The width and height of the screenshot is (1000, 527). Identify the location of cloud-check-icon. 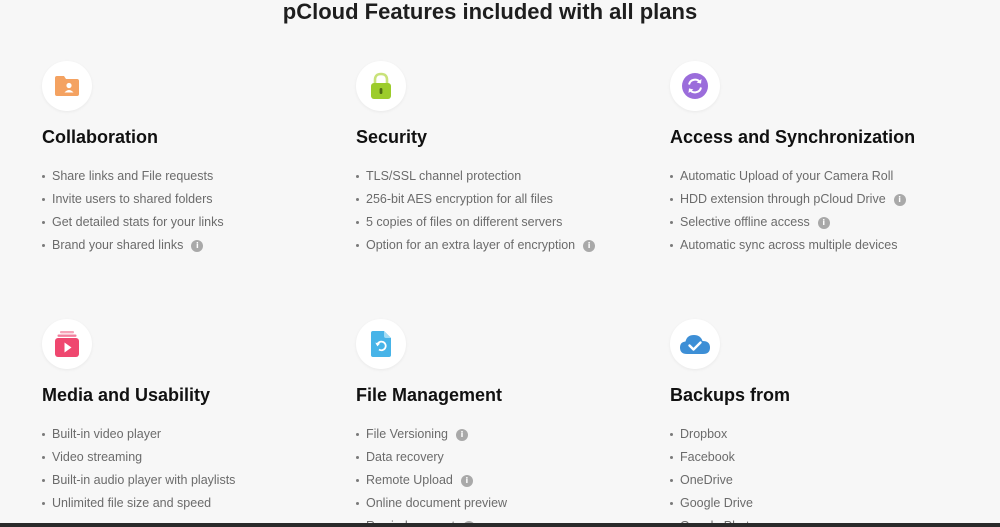
(695, 344).